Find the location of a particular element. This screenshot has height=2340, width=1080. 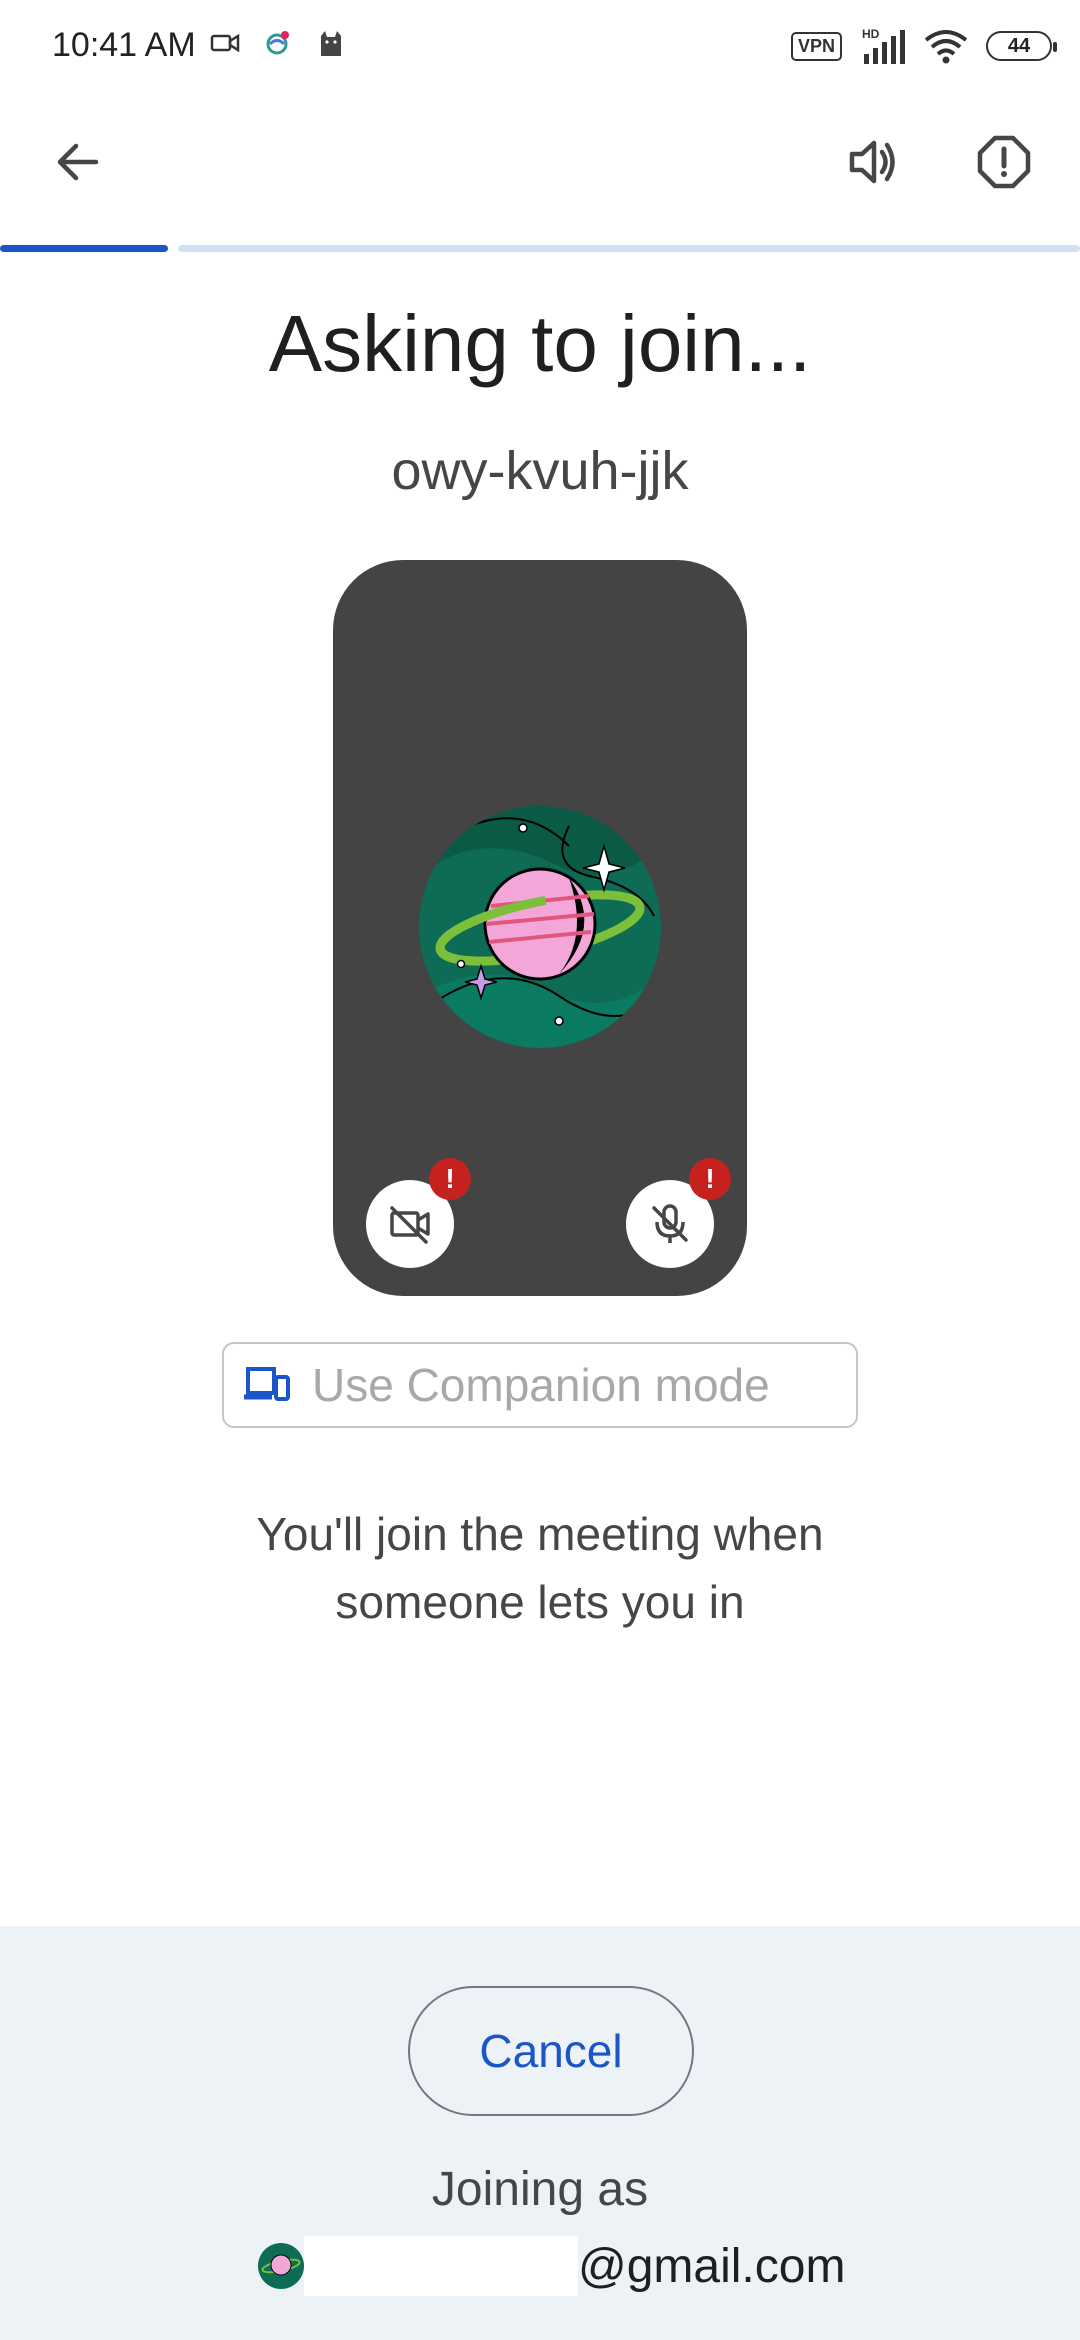

back-button is located at coordinates (78, 162).